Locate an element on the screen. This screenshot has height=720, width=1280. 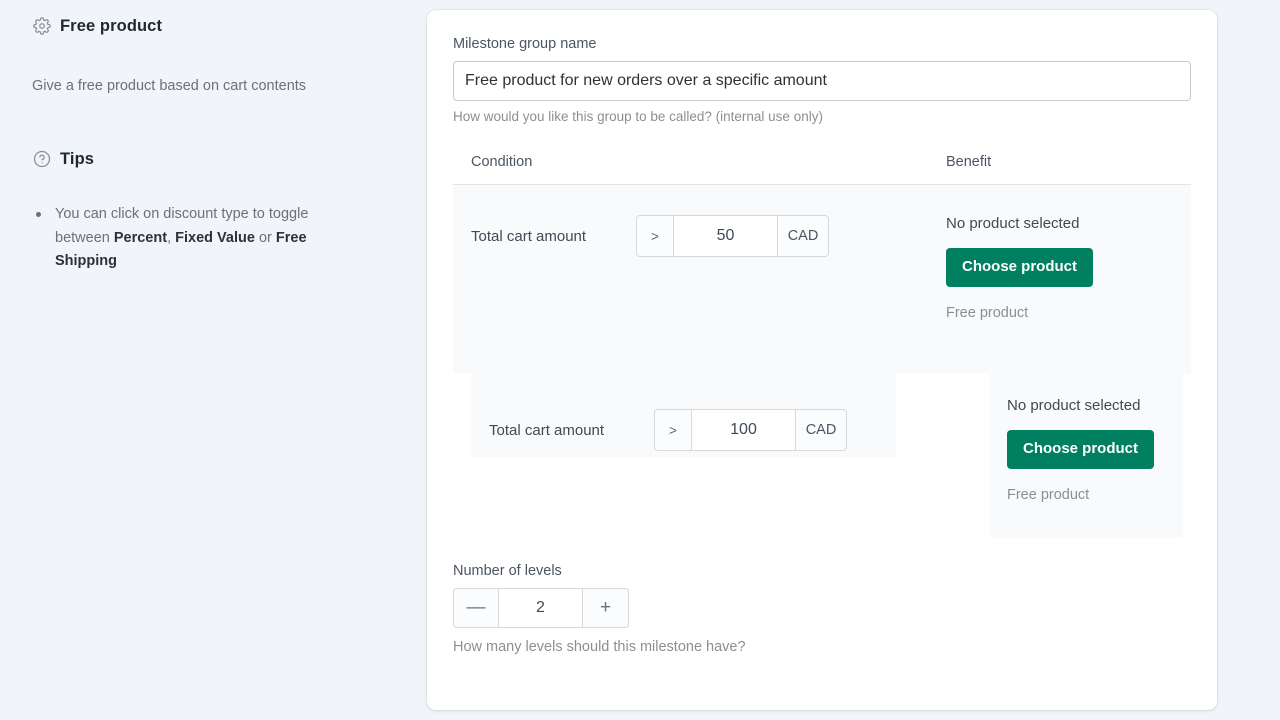
increment-button: + is located at coordinates (606, 608).